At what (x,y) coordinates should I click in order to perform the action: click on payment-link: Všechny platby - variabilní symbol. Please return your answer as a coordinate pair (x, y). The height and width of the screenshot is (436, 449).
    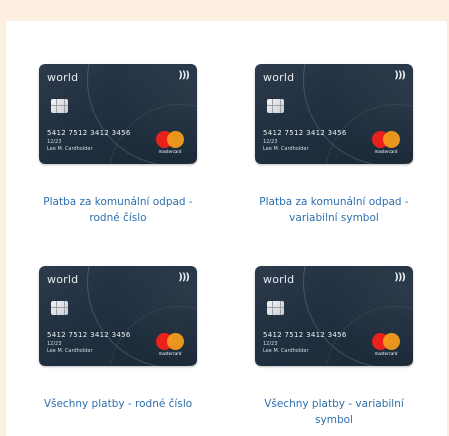
    Looking at the image, I should click on (334, 412).